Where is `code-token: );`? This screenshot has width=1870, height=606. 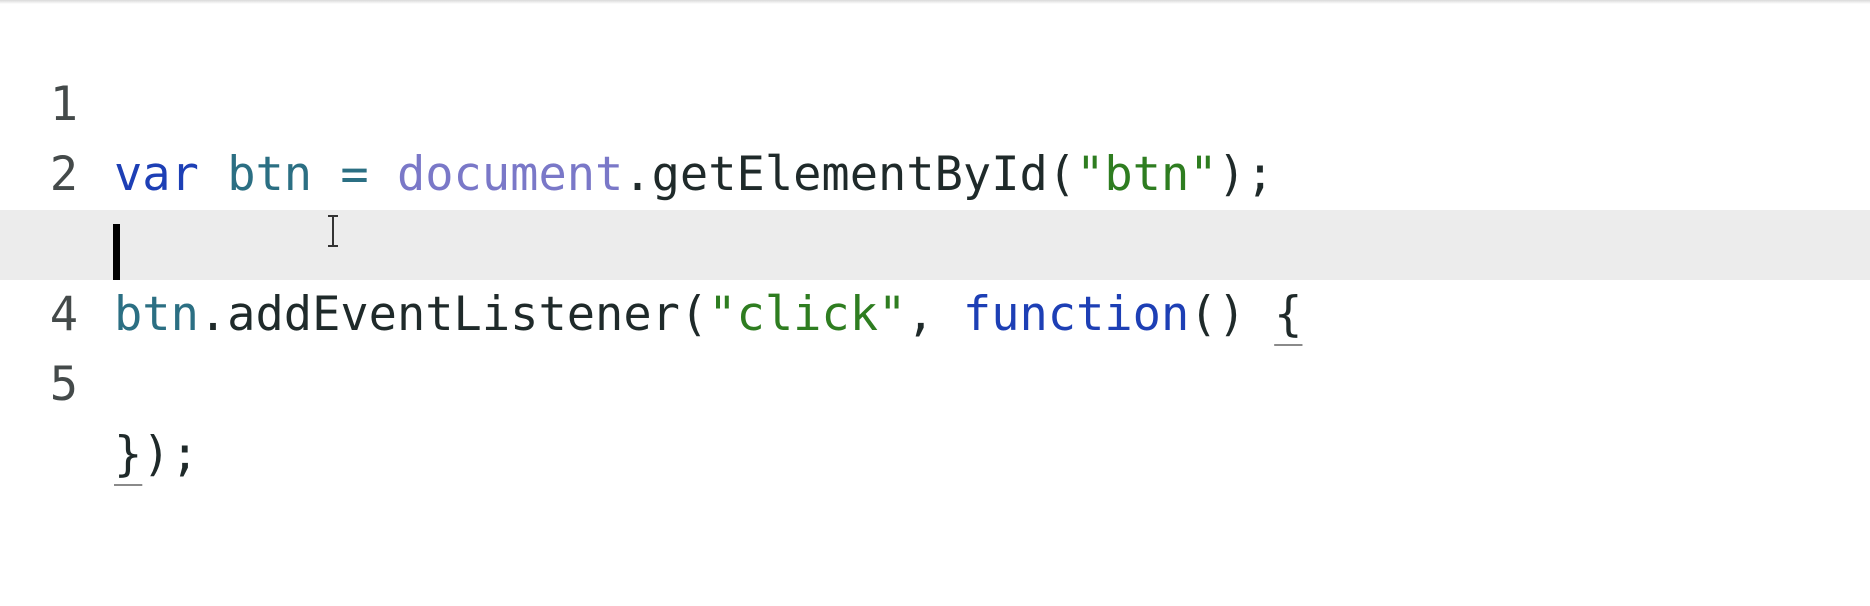 code-token: ); is located at coordinates (170, 454).